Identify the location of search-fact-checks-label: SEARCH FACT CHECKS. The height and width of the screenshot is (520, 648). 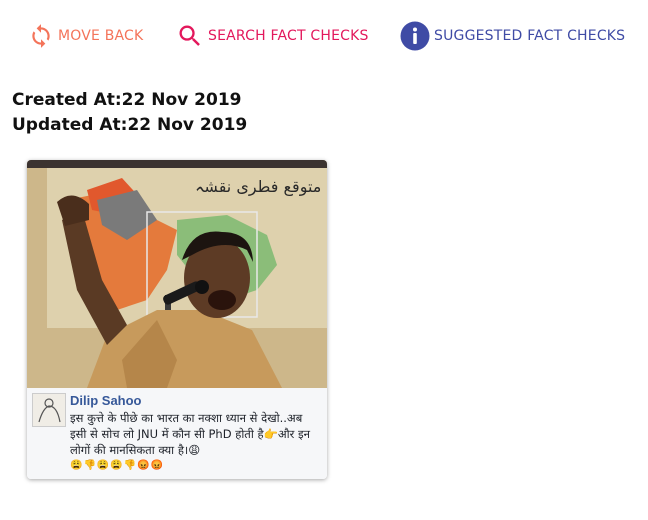
(288, 36).